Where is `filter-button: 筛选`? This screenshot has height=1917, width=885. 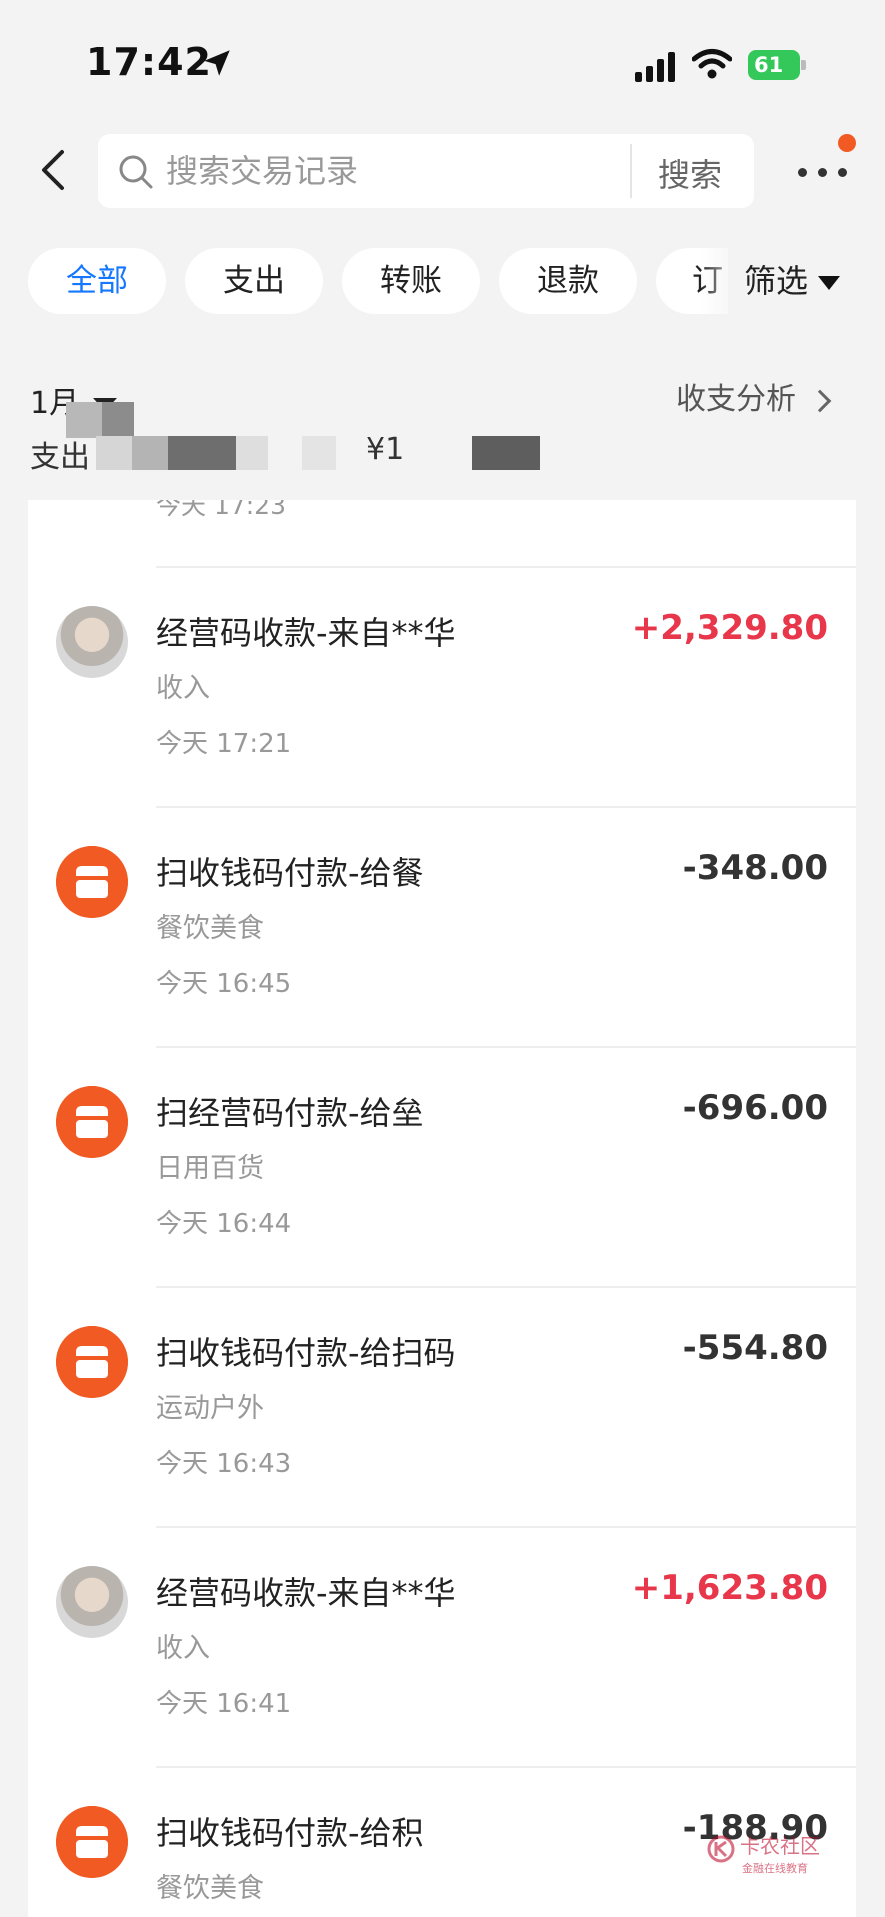 filter-button: 筛选 is located at coordinates (792, 279).